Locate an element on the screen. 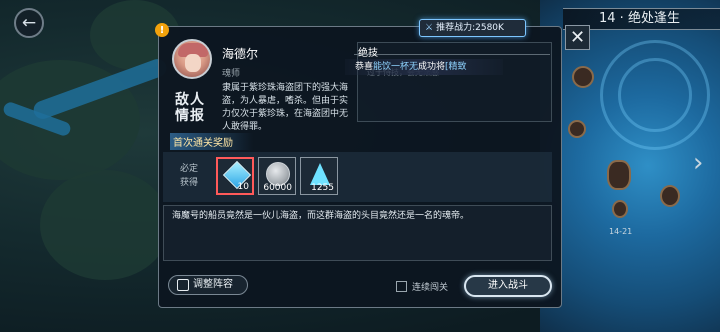 The height and width of the screenshot is (332, 720). recommended-power-tag: ⚔ 推荐战力:2580K is located at coordinates (472, 28).